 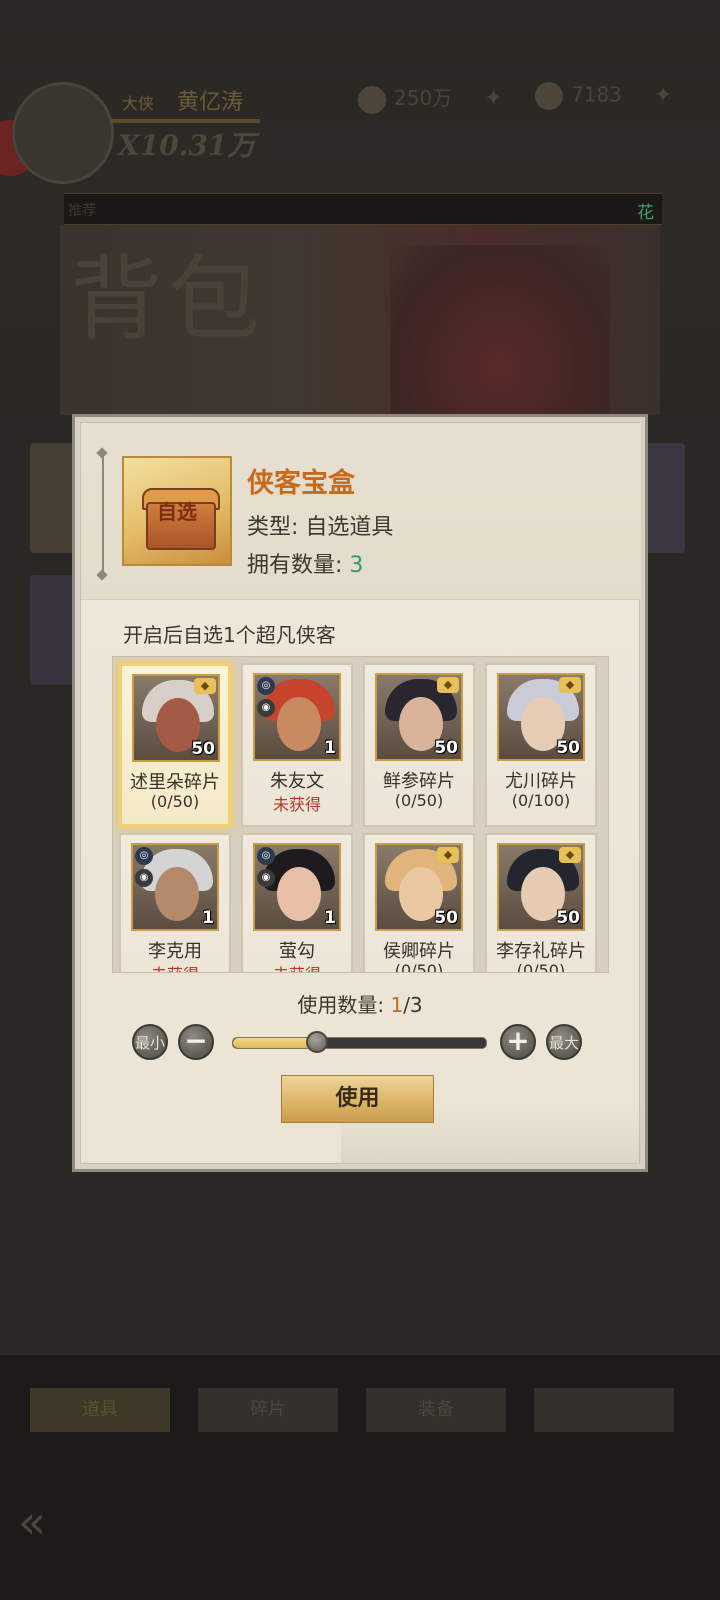 I want to click on hero-card: ◆ 50 李存礼碎片 (0/50), so click(x=541, y=903).